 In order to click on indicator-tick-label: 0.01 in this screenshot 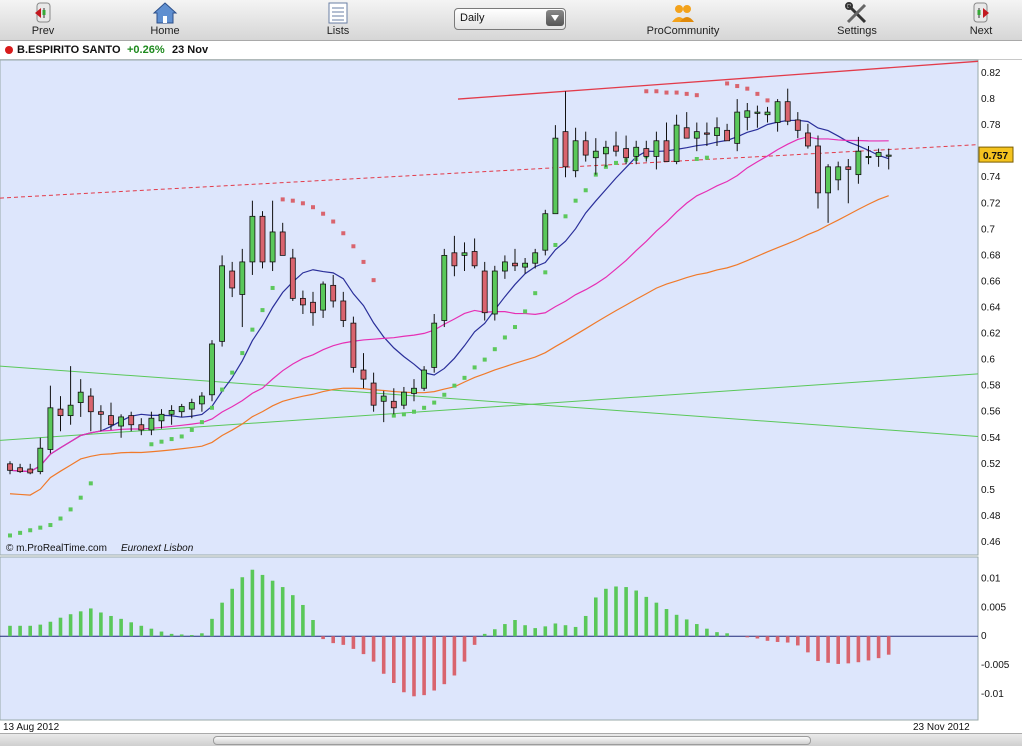, I will do `click(991, 578)`.